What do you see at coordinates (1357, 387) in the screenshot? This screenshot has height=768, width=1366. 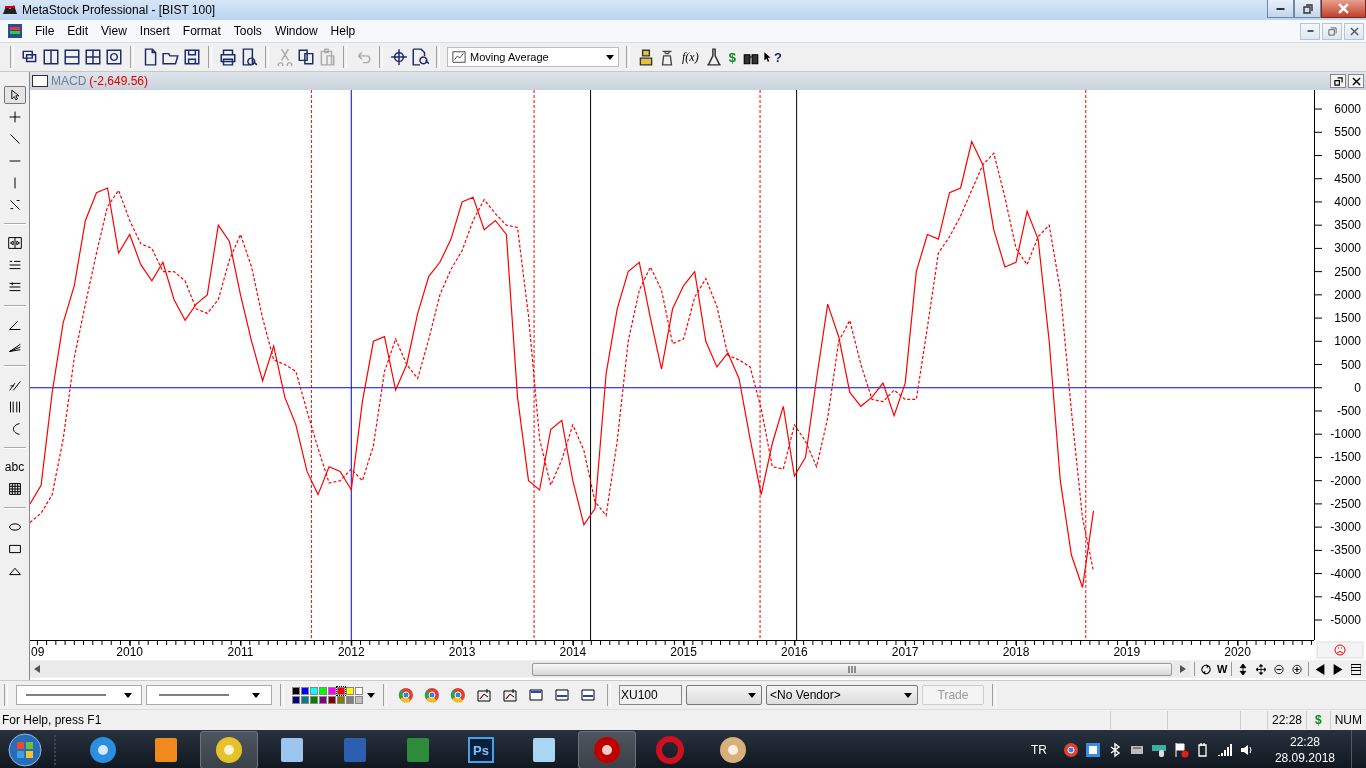 I see `axis-label: 0` at bounding box center [1357, 387].